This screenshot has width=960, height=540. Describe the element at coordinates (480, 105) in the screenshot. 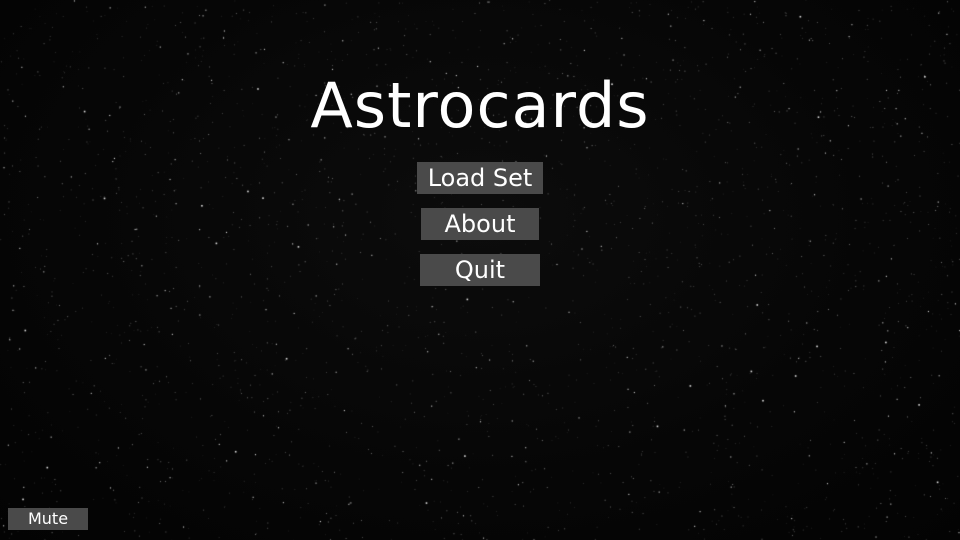

I see `game-title: Astrocards` at that location.